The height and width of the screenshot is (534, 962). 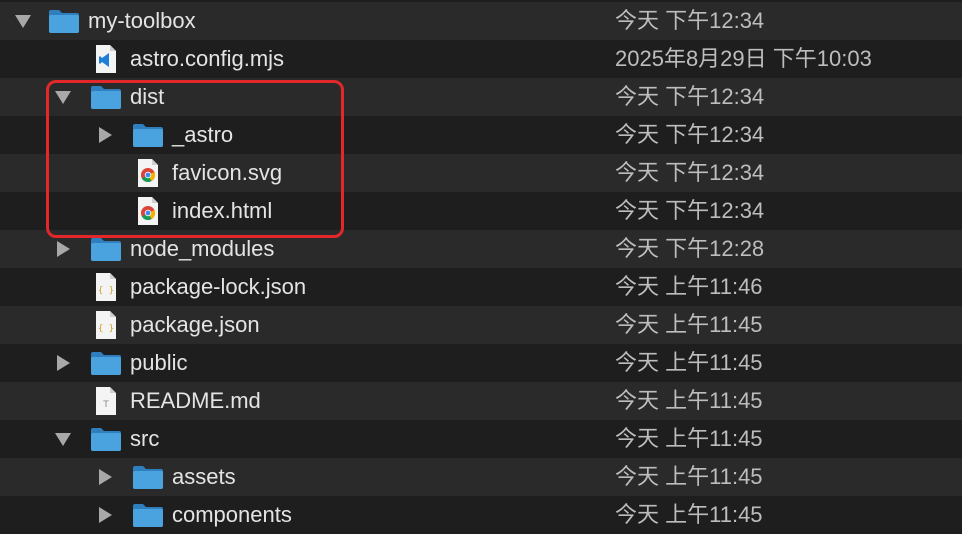 I want to click on date-modified: 今天 下午12:28, so click(x=690, y=248).